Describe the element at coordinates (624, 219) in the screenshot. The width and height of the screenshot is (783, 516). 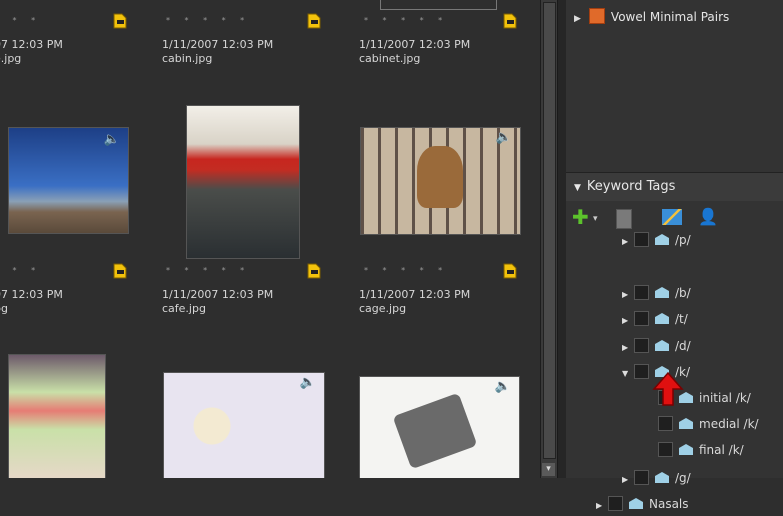
I see `delete-icon` at that location.